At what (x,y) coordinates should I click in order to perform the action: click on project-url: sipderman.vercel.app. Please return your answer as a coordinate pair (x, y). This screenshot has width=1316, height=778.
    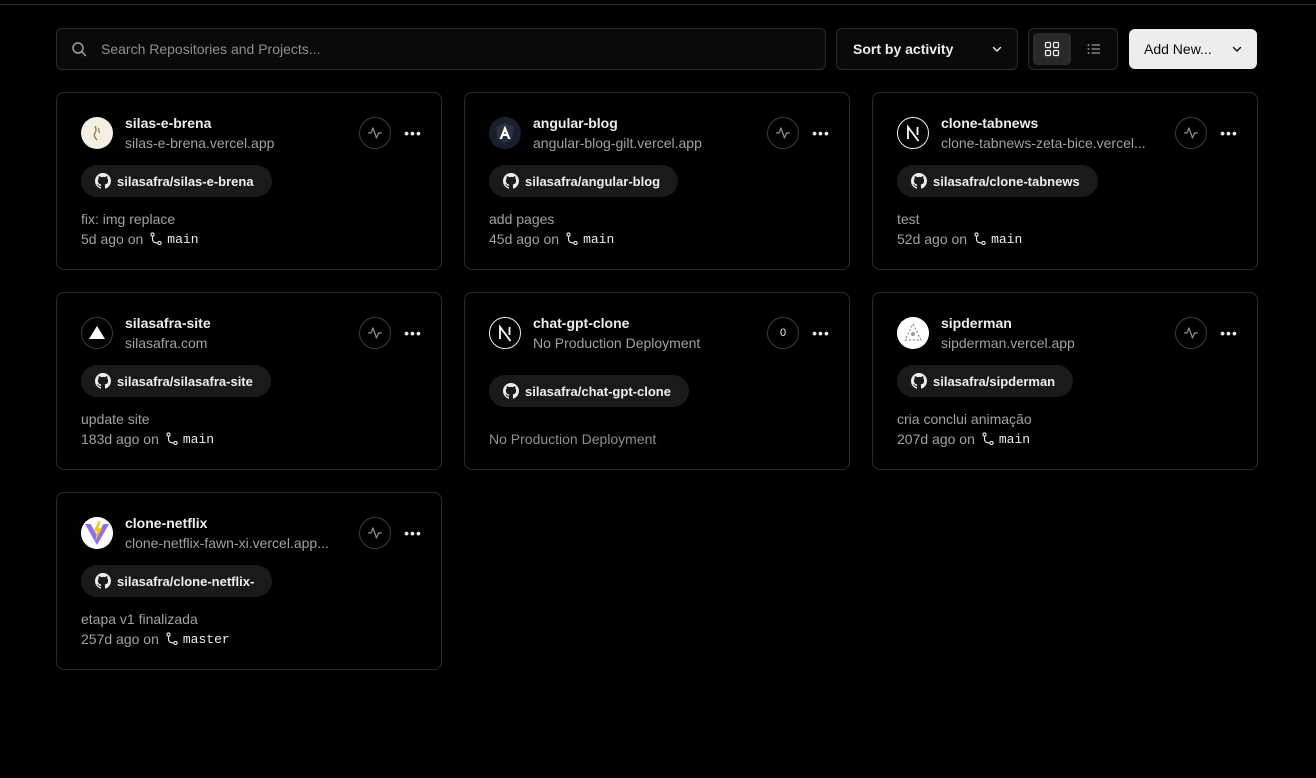
    Looking at the image, I should click on (1051, 343).